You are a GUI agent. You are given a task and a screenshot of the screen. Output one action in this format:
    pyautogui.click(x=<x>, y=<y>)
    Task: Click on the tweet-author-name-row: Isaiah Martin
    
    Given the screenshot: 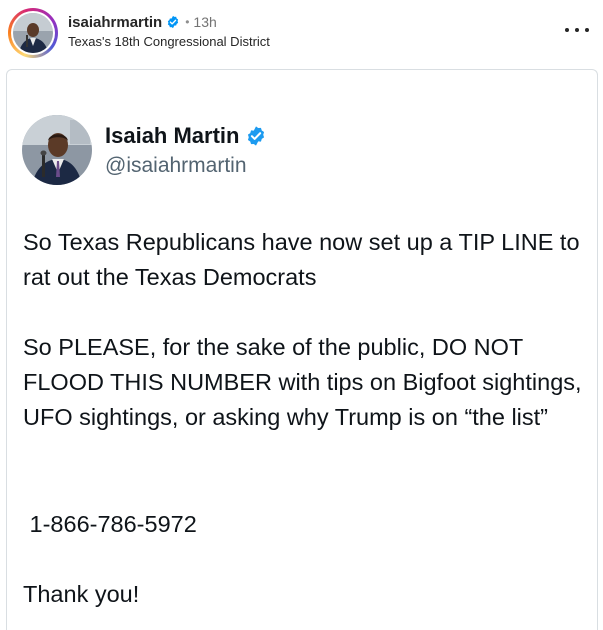 What is the action you would take?
    pyautogui.click(x=186, y=136)
    